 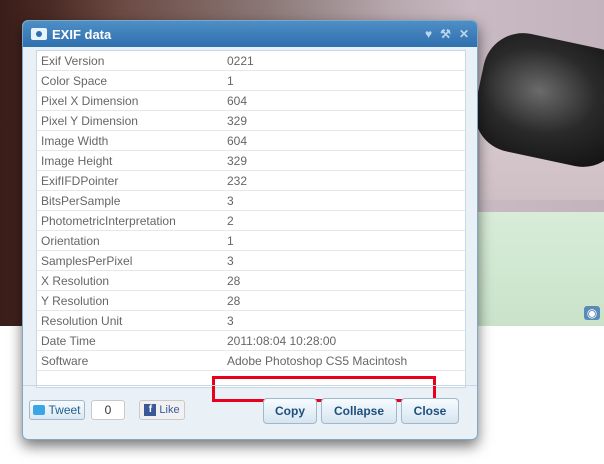 I want to click on exif-key: Orientation, so click(x=130, y=240).